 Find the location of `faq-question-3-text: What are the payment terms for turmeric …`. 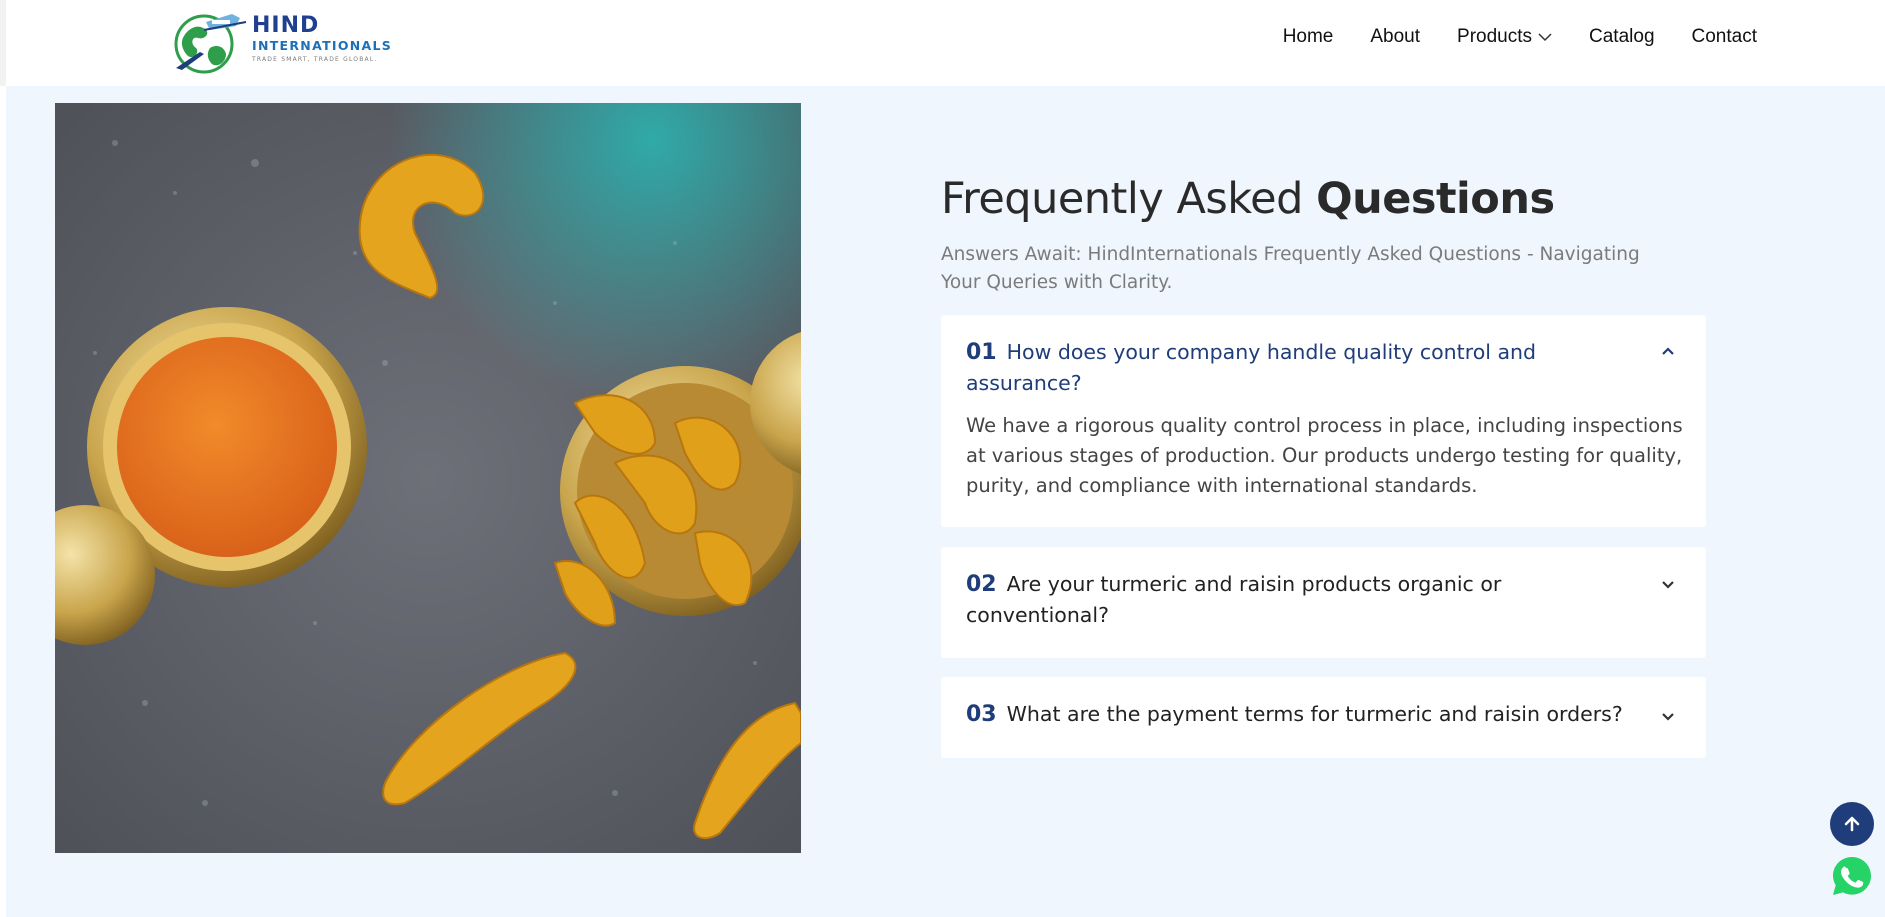

faq-question-3-text: What are the payment terms for turmeric … is located at coordinates (1314, 714).